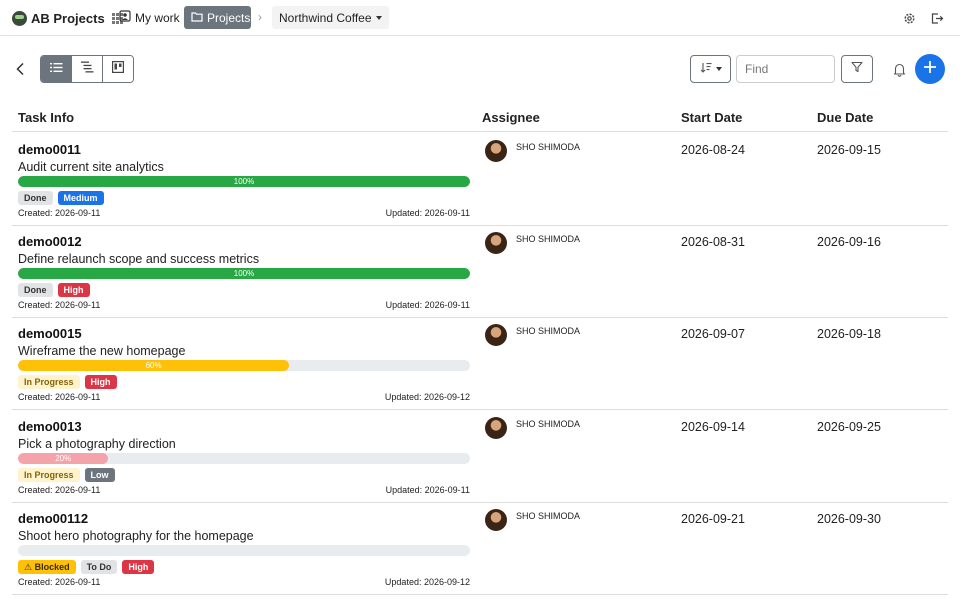  I want to click on start-date: 2026-09-14, so click(713, 427).